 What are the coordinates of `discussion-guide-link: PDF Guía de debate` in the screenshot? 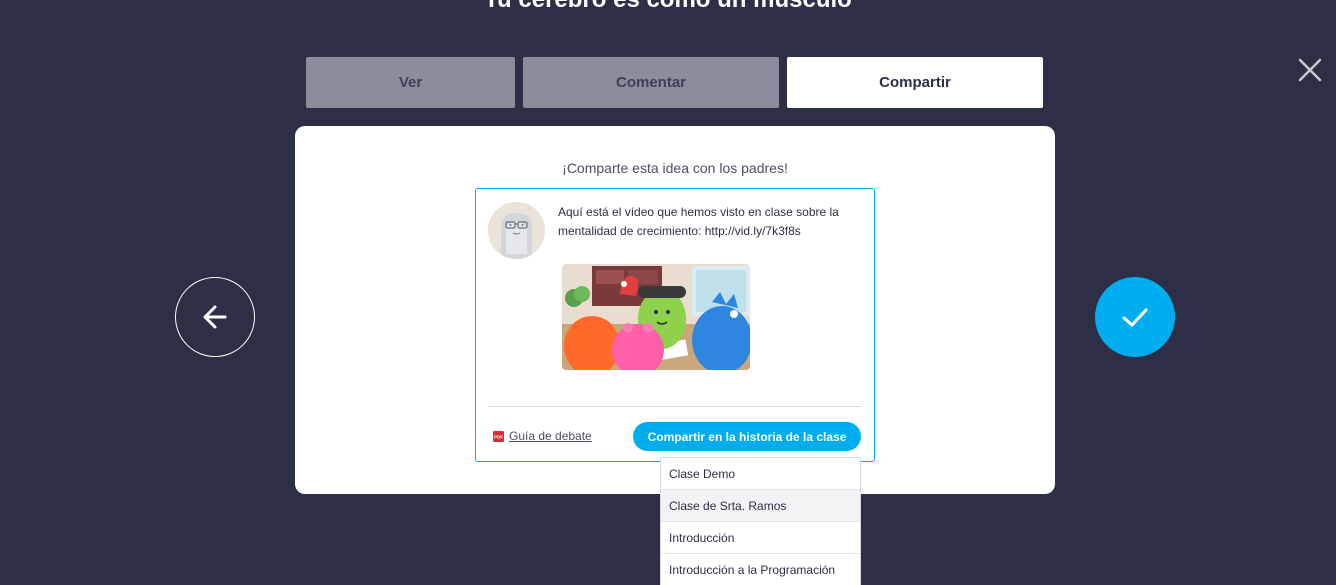 It's located at (542, 436).